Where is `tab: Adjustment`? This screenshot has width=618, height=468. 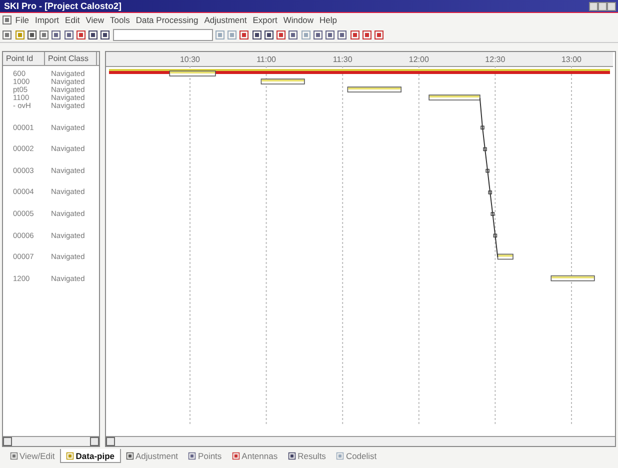 tab: Adjustment is located at coordinates (152, 456).